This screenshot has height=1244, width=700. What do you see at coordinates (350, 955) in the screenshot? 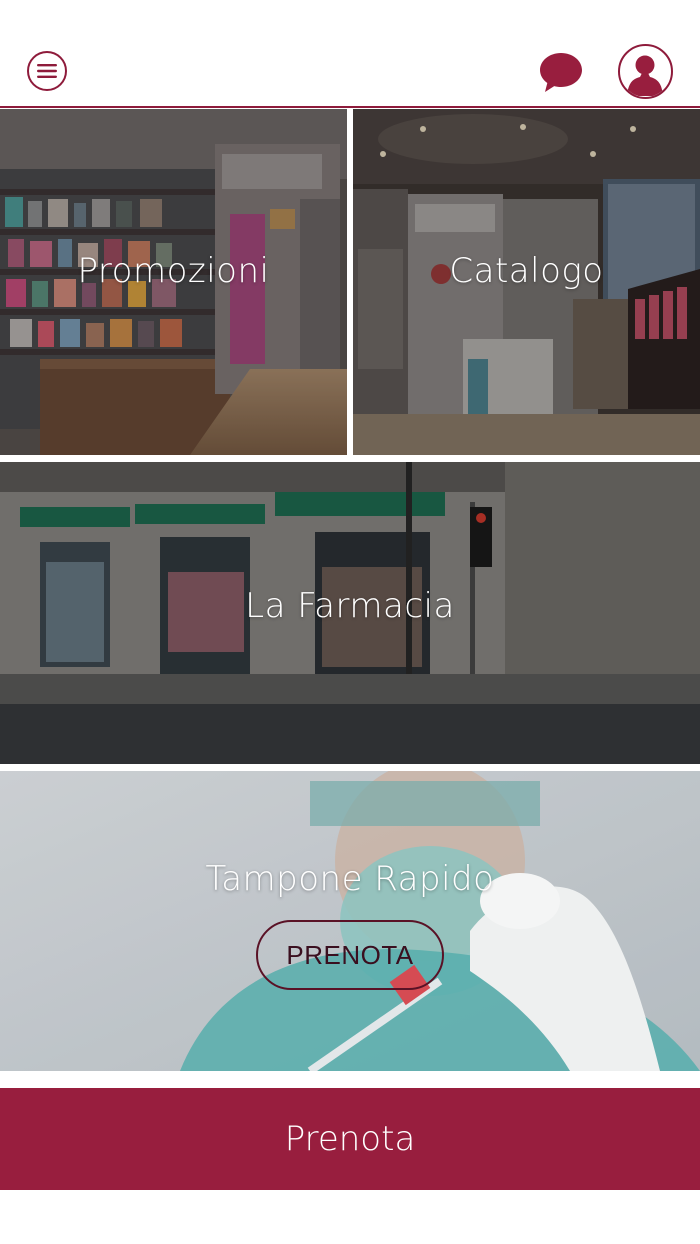
I see `tampone-prenota-button: PRENOTA` at bounding box center [350, 955].